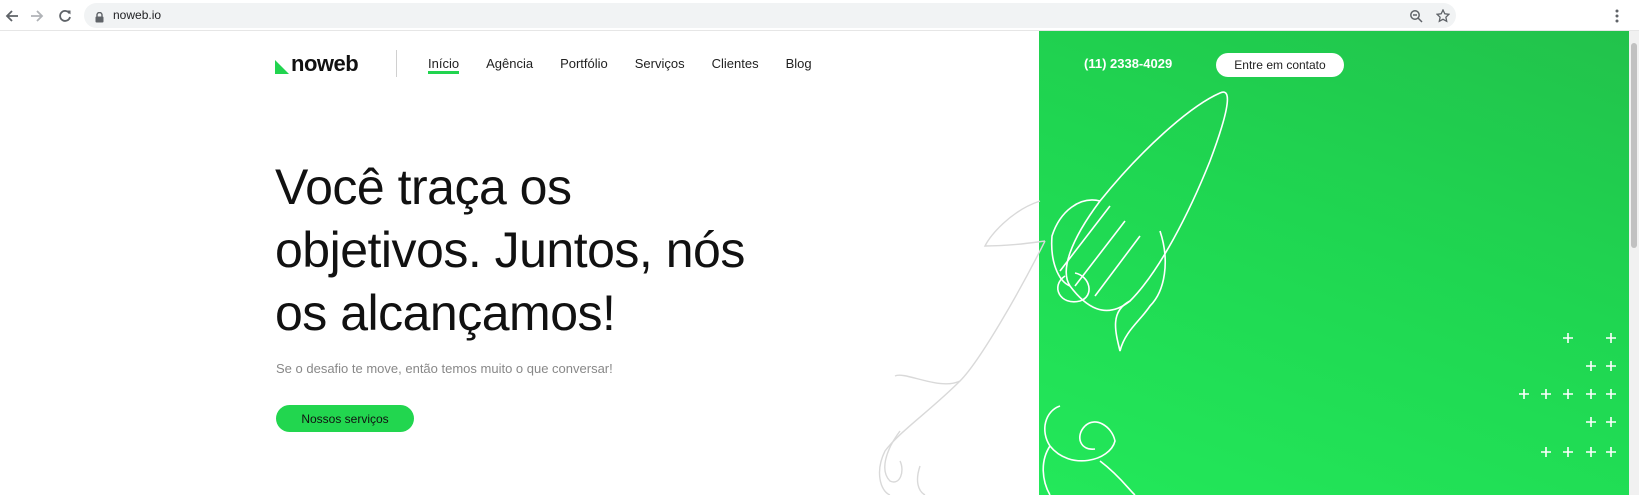  What do you see at coordinates (1634, 263) in the screenshot?
I see `page-scrollbar` at bounding box center [1634, 263].